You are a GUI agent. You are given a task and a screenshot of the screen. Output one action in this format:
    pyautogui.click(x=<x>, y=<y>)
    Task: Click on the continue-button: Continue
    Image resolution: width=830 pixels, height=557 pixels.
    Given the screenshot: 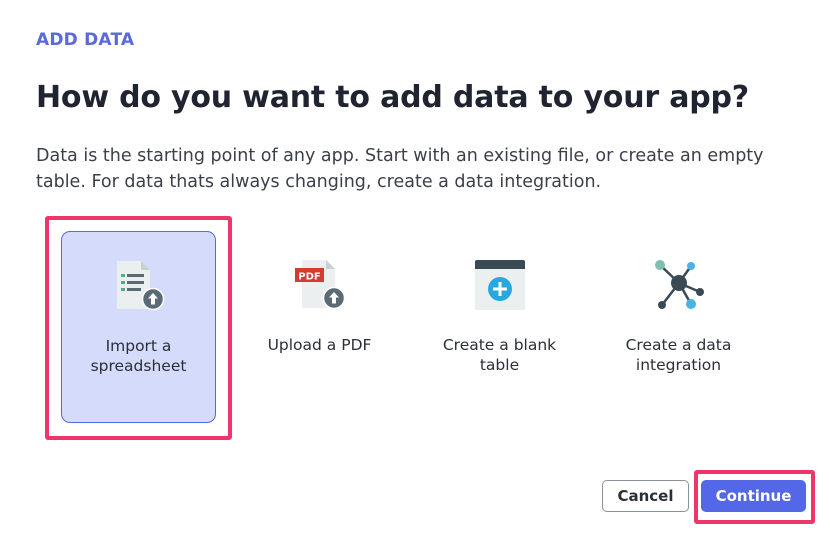 What is the action you would take?
    pyautogui.click(x=753, y=496)
    